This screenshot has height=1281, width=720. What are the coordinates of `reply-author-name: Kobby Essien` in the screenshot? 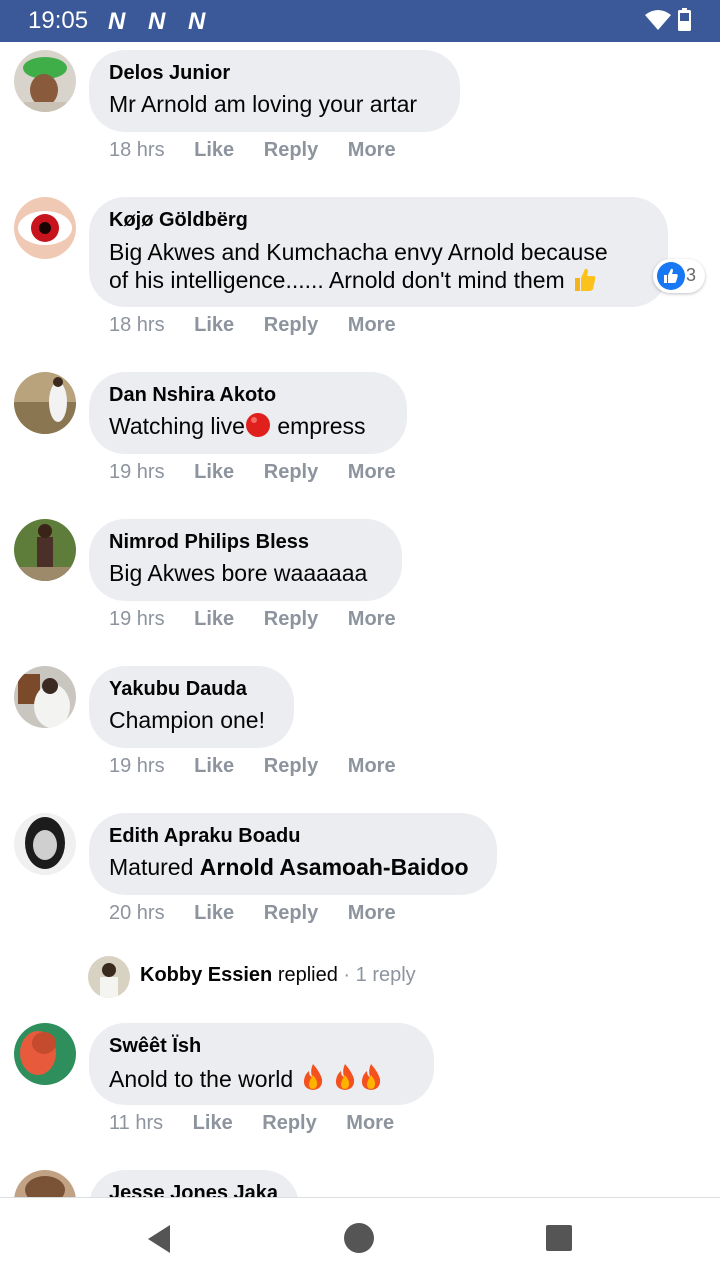 It's located at (206, 975).